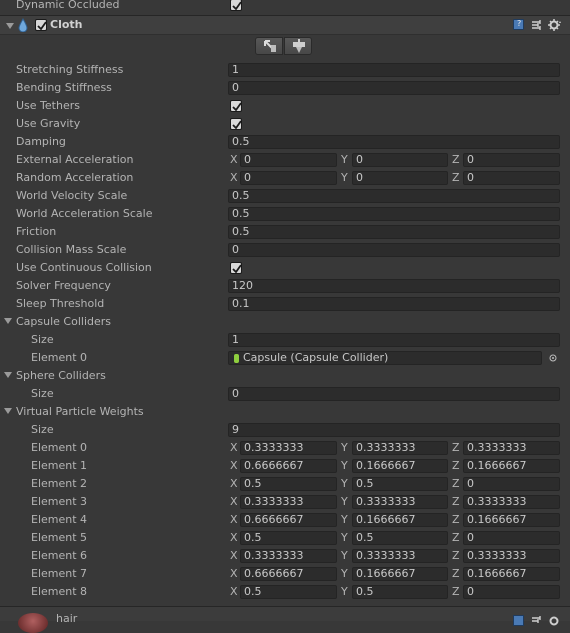 This screenshot has height=633, width=570. What do you see at coordinates (385, 358) in the screenshot?
I see `capsule-collider-object-field: Capsule (Capsule Collider)` at bounding box center [385, 358].